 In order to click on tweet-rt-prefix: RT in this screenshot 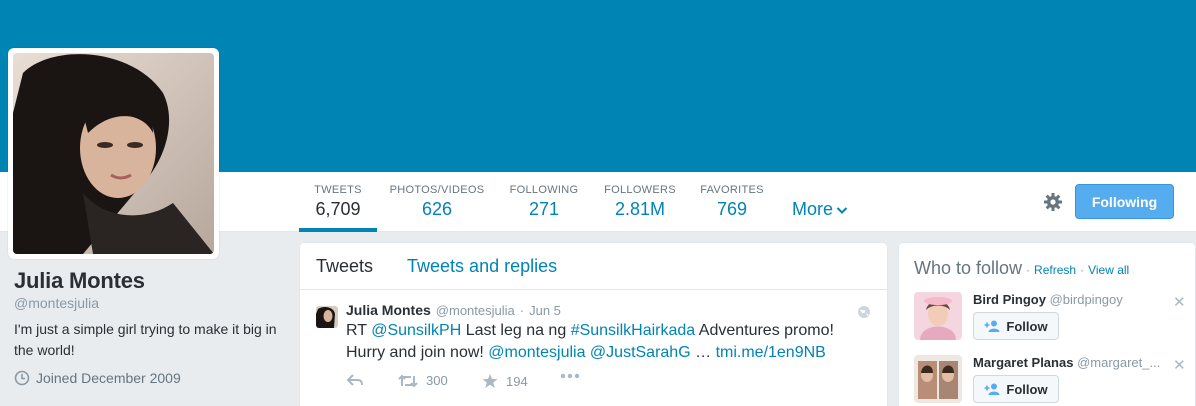, I will do `click(356, 330)`.